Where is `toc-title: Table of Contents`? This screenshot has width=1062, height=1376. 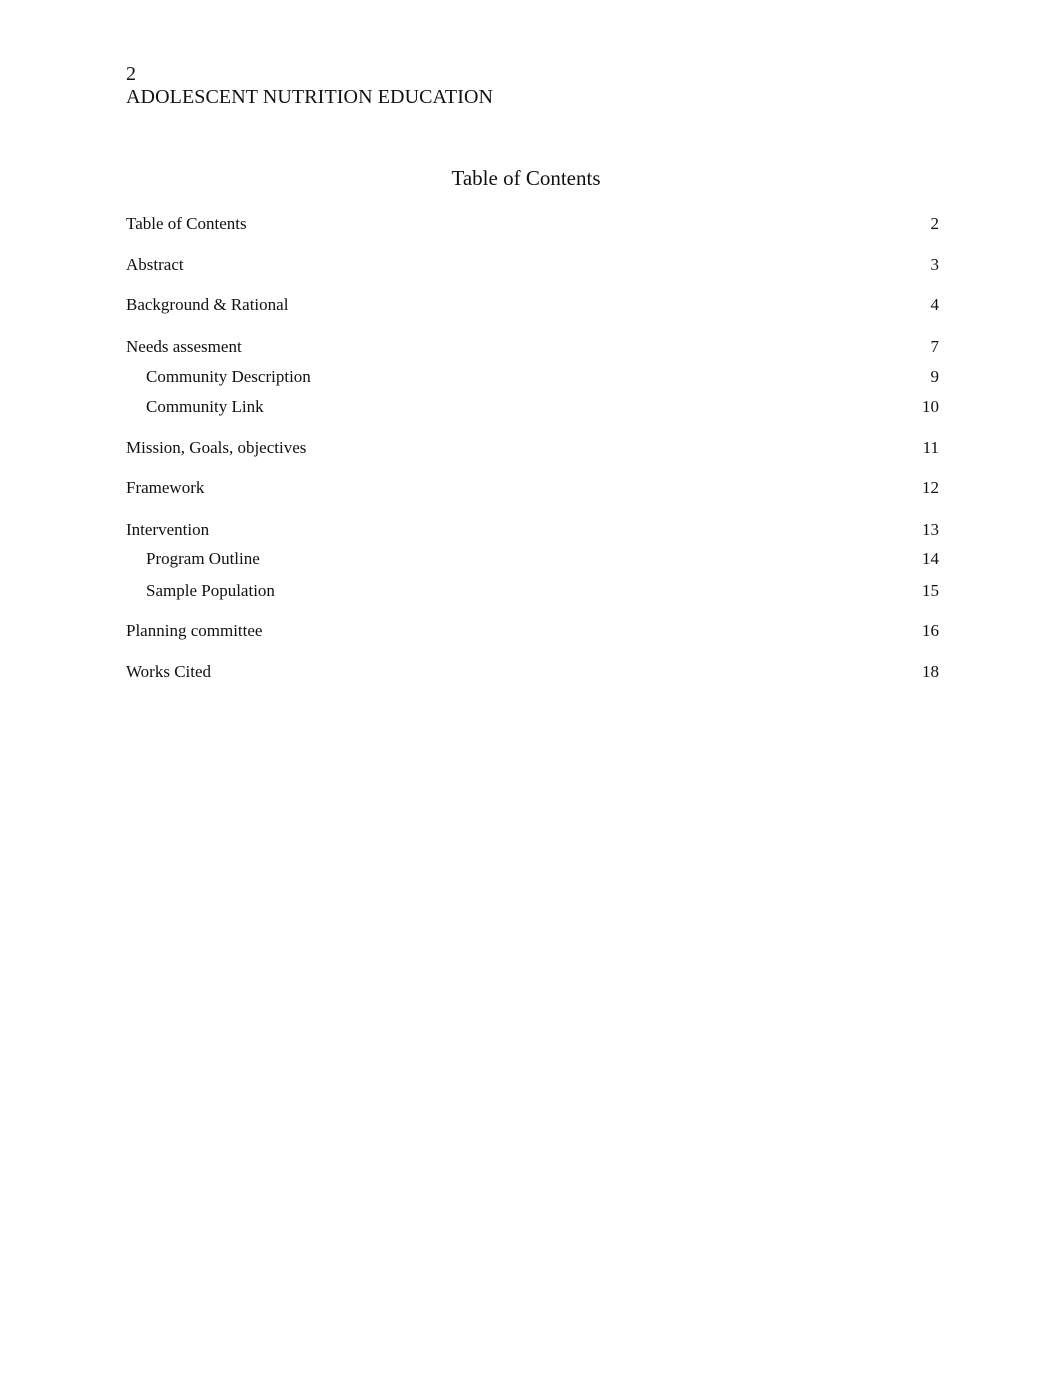 toc-title: Table of Contents is located at coordinates (526, 178).